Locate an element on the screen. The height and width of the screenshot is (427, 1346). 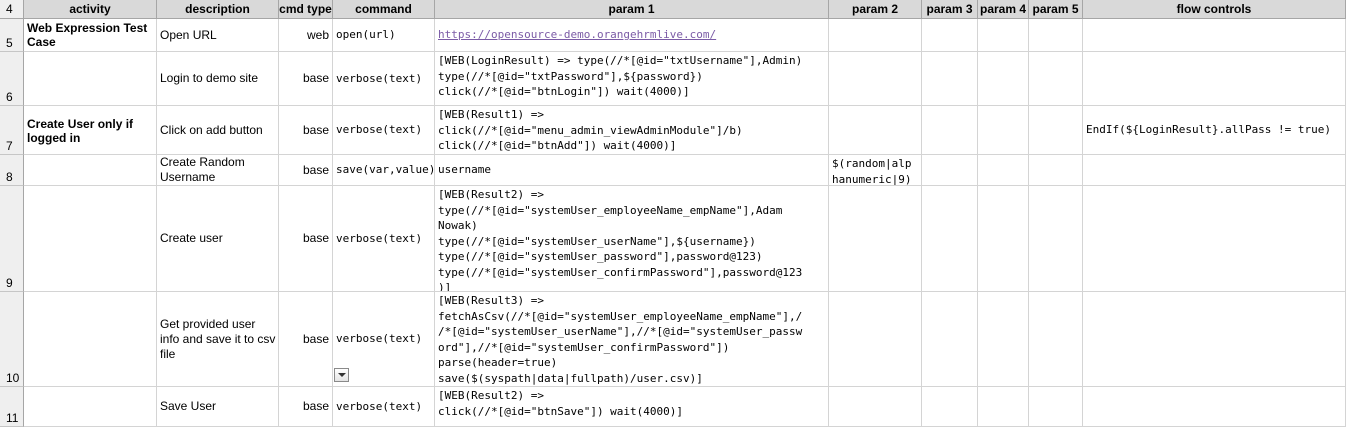
cell-activity: Web Expression Test Case is located at coordinates (90, 35).